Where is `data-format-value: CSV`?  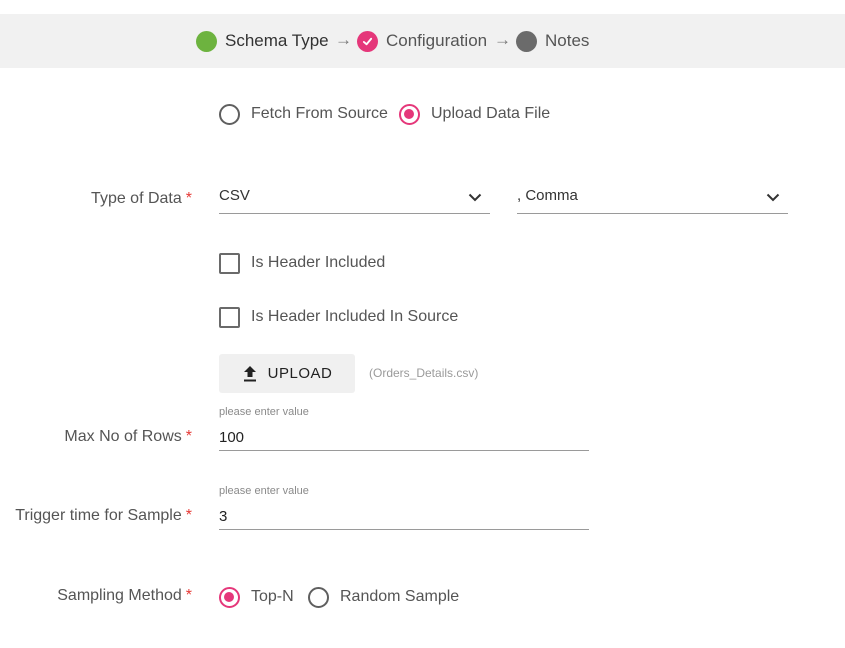 data-format-value: CSV is located at coordinates (234, 195).